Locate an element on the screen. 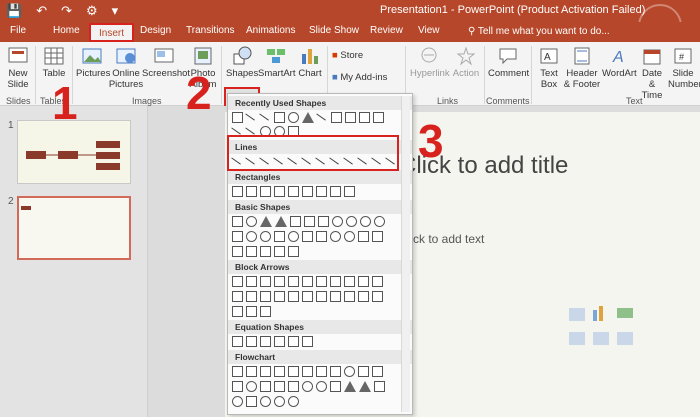 This screenshot has width=700, height=417. heart-shape is located at coordinates (307, 236).